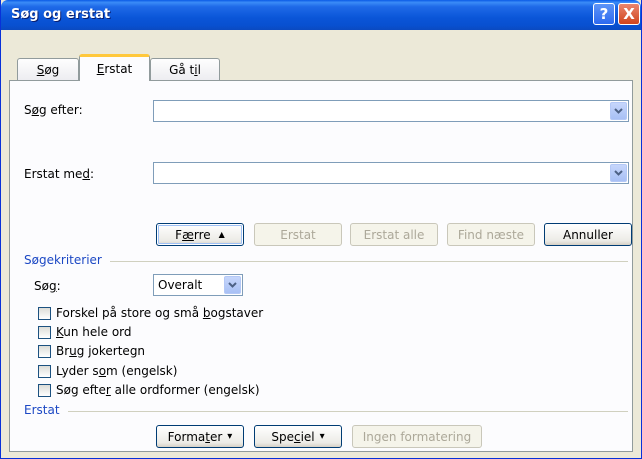 The width and height of the screenshot is (642, 459). I want to click on special-button: Speciel ▾, so click(298, 436).